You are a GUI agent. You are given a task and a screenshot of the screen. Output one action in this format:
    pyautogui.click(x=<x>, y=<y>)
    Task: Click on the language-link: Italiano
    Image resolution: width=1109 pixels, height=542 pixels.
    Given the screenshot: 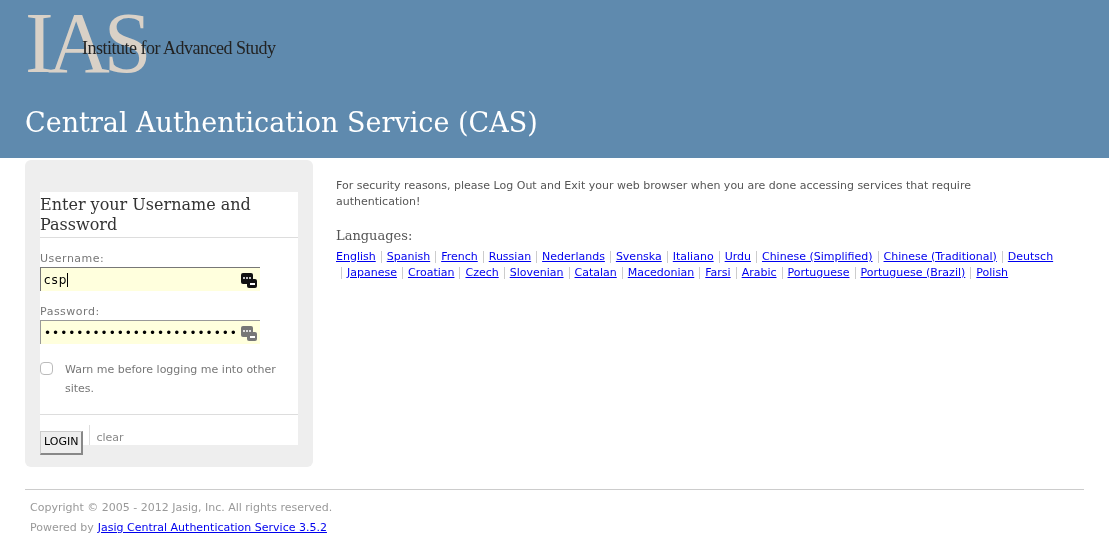 What is the action you would take?
    pyautogui.click(x=693, y=256)
    